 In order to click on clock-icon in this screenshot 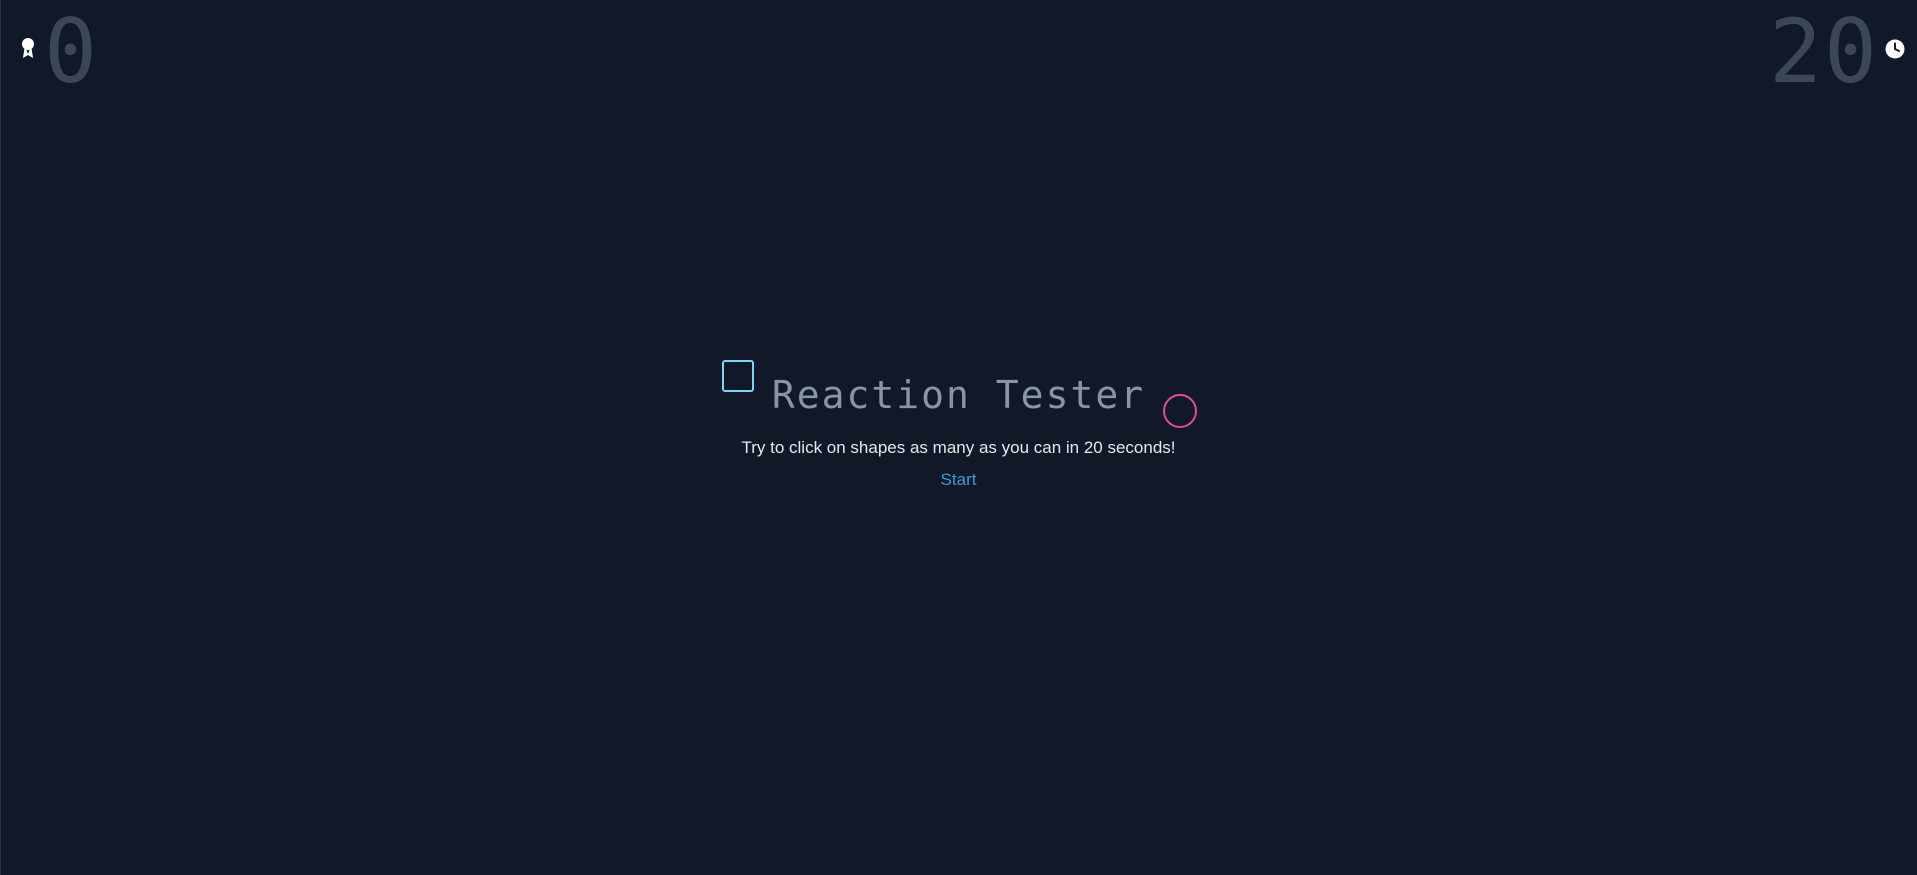, I will do `click(1895, 49)`.